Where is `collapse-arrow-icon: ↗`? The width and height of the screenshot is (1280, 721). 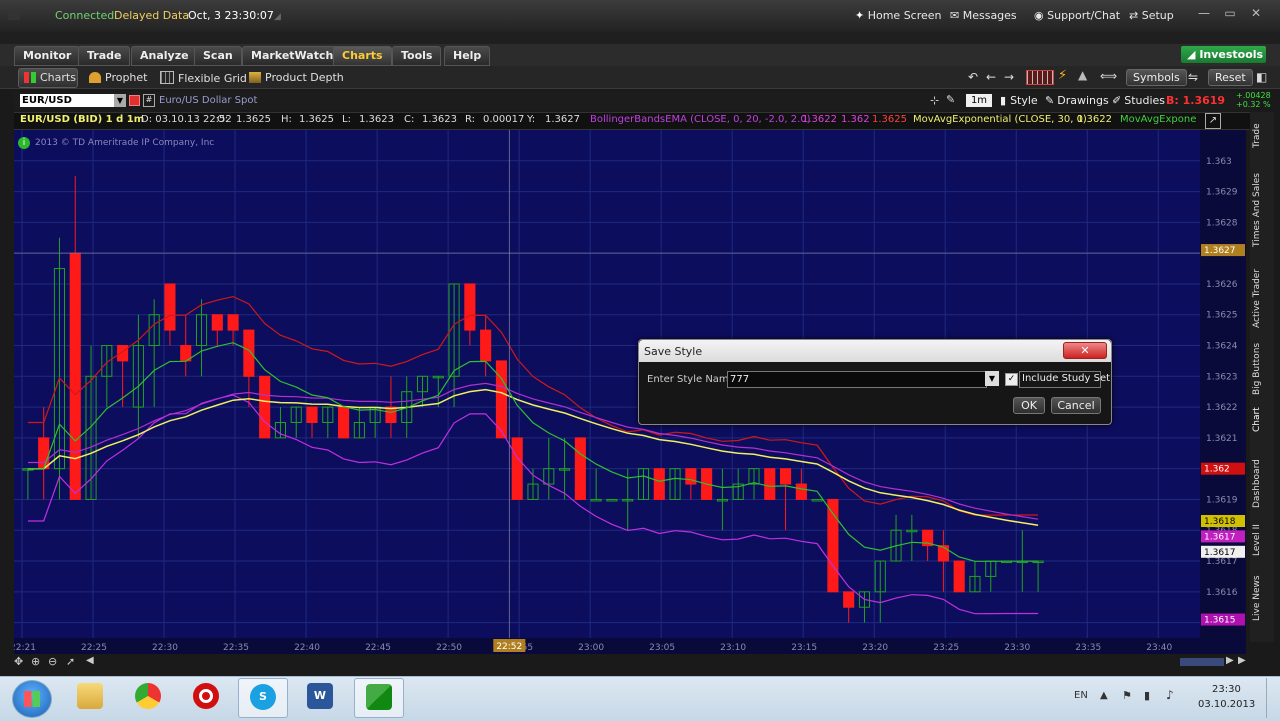
collapse-arrow-icon: ↗ is located at coordinates (1213, 121).